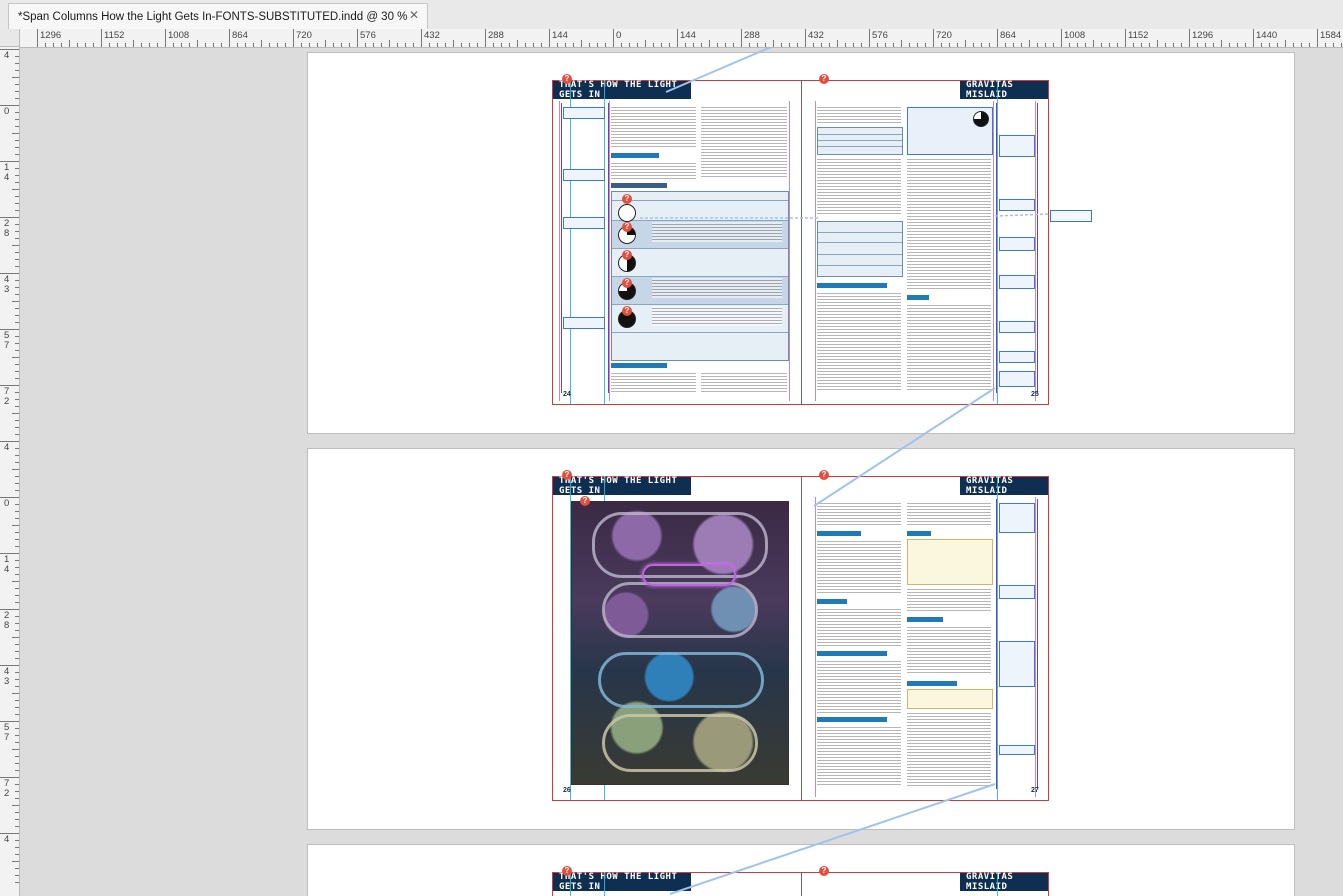  Describe the element at coordinates (609, 251) in the screenshot. I see `margin-guide` at that location.